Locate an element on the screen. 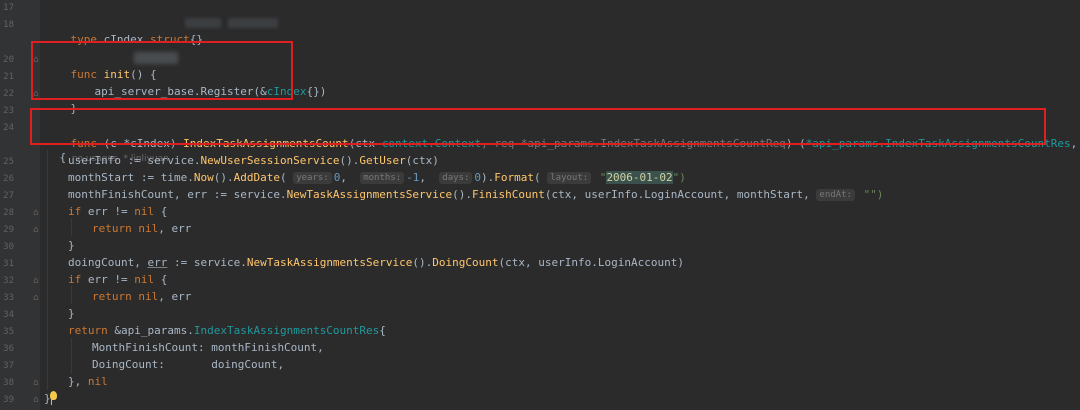  line-number: 37 is located at coordinates (7, 366).